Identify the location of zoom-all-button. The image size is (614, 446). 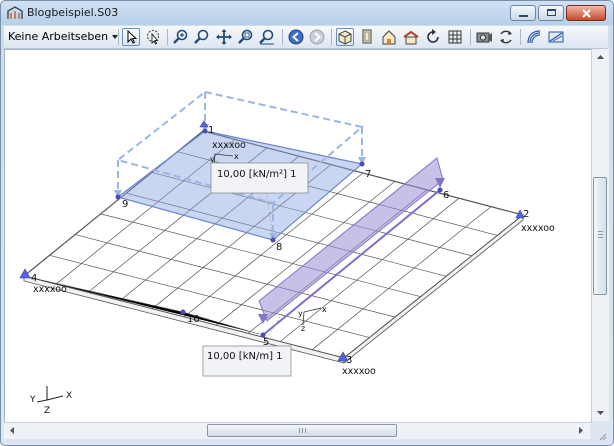
(267, 37).